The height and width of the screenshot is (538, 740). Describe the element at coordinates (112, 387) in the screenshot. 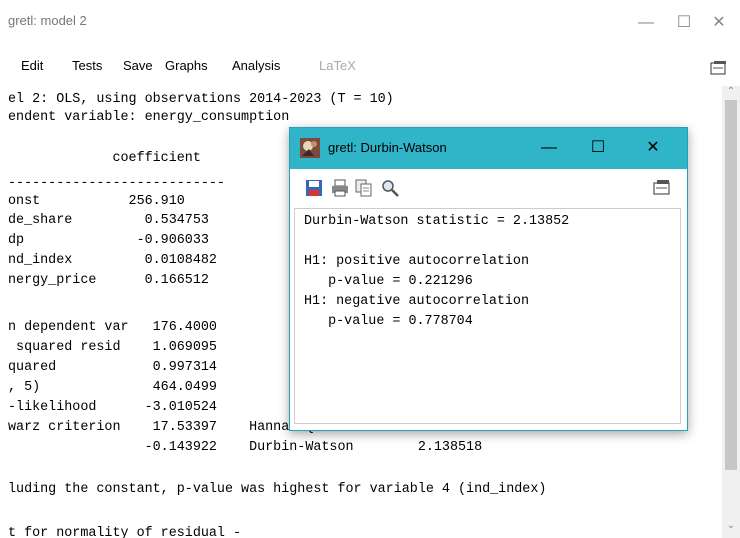

I see `output-line: , 5) 464.0499` at that location.